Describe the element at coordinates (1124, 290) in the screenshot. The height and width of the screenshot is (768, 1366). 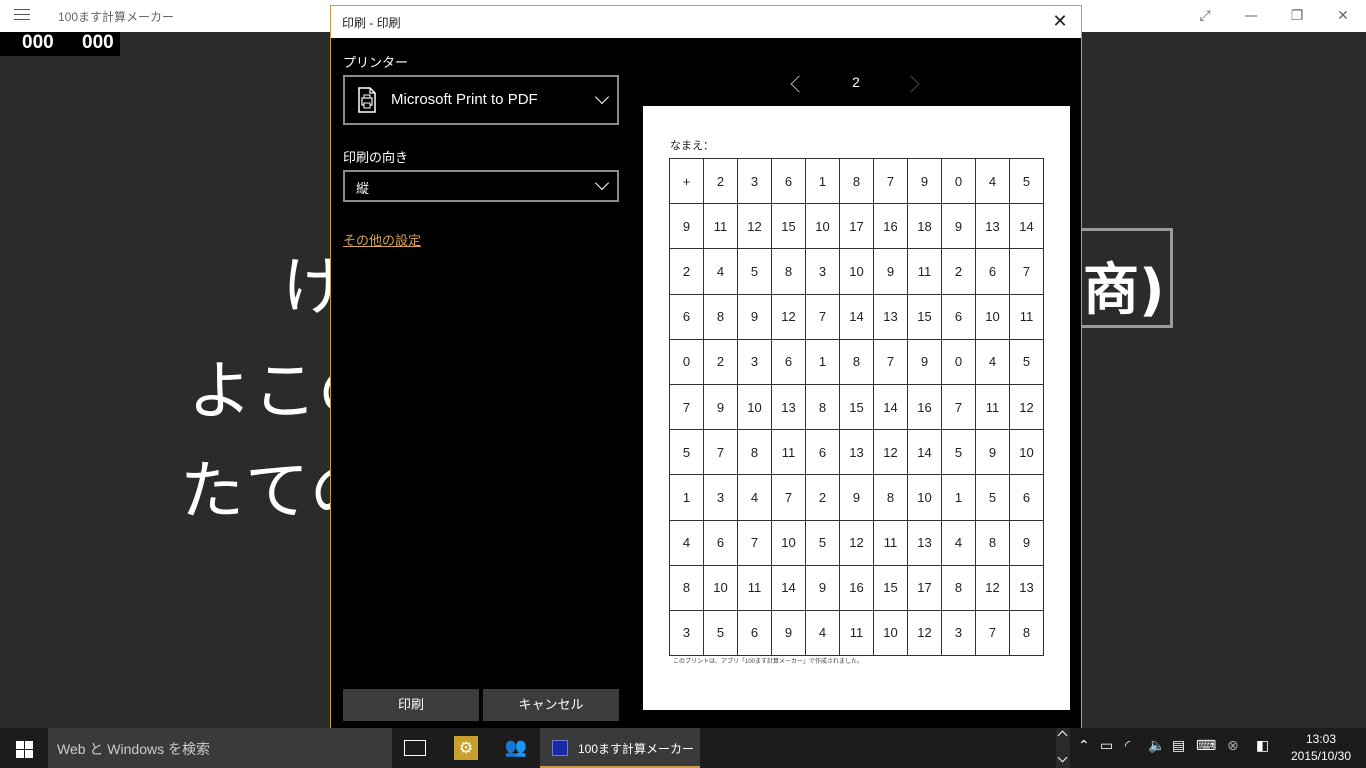
I see `bg-box-text: 商)` at that location.